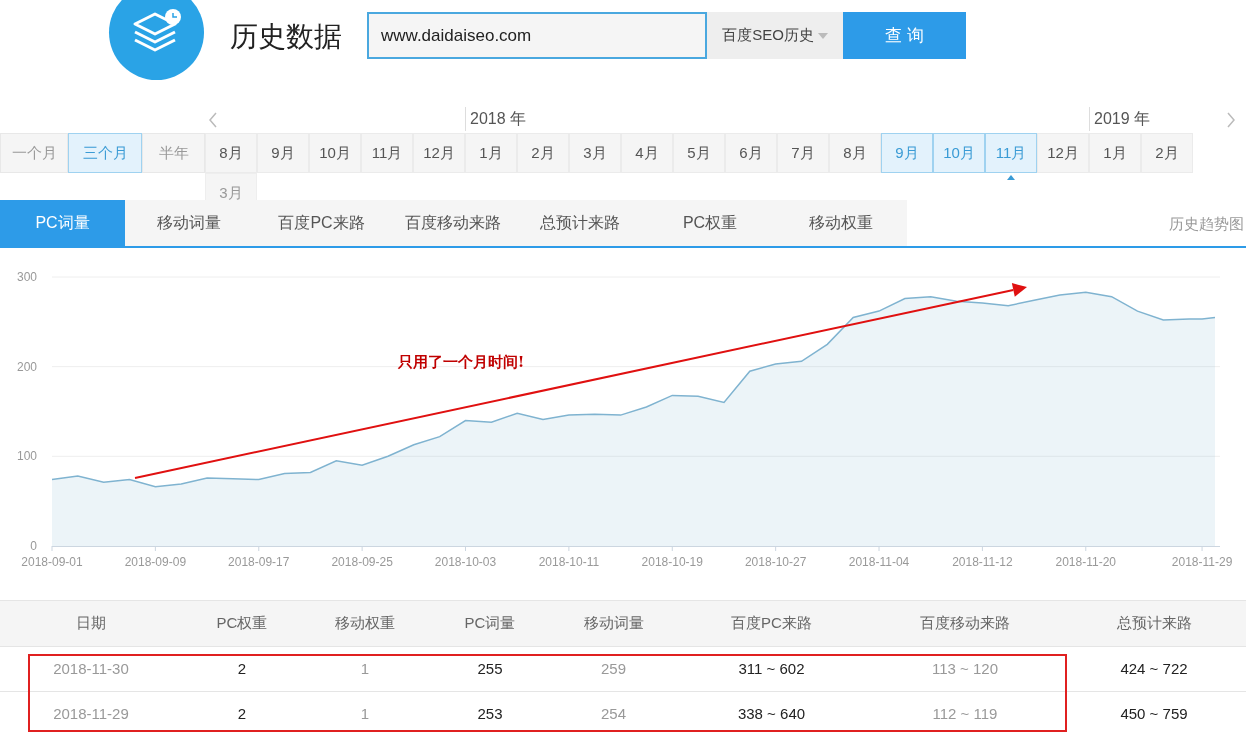 This screenshot has width=1246, height=737. I want to click on table-cell-text: 424 ~ 722, so click(1154, 668).